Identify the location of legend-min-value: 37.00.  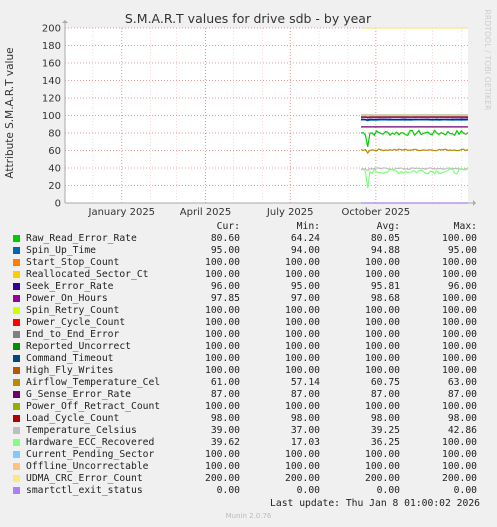
(305, 430).